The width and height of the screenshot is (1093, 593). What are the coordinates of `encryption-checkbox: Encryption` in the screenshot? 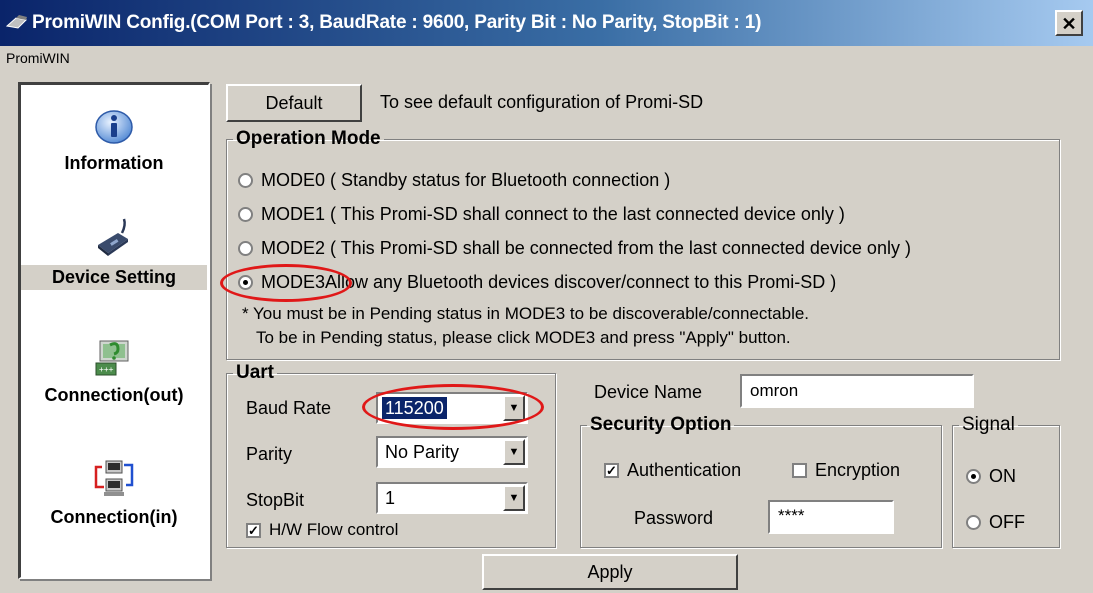 It's located at (846, 470).